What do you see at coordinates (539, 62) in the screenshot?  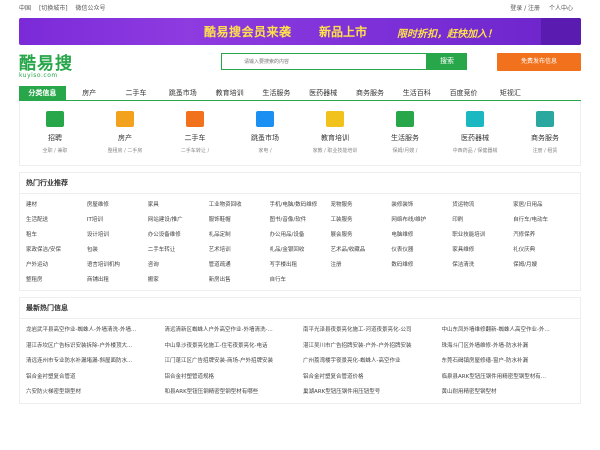 I see `post-free-info-button: 免费发布信息` at bounding box center [539, 62].